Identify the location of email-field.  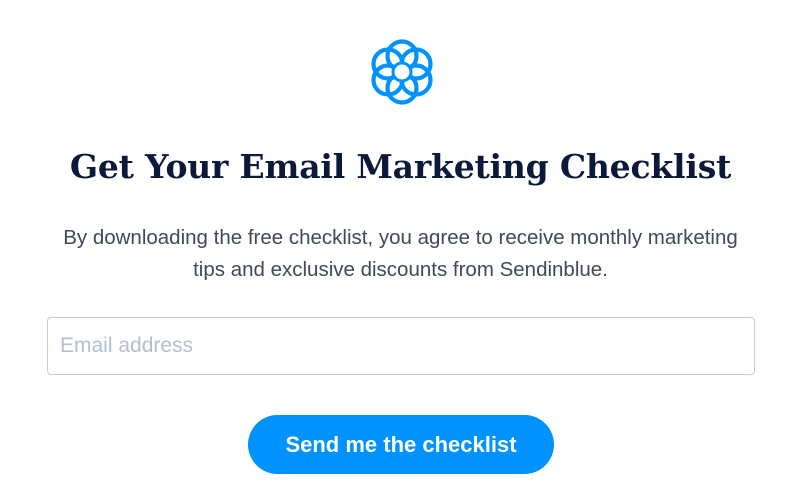
(401, 346).